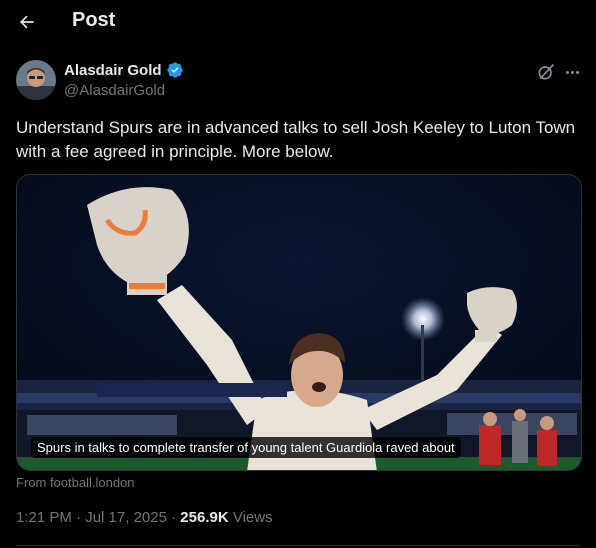 The image size is (596, 548). I want to click on grok-icon, so click(546, 71).